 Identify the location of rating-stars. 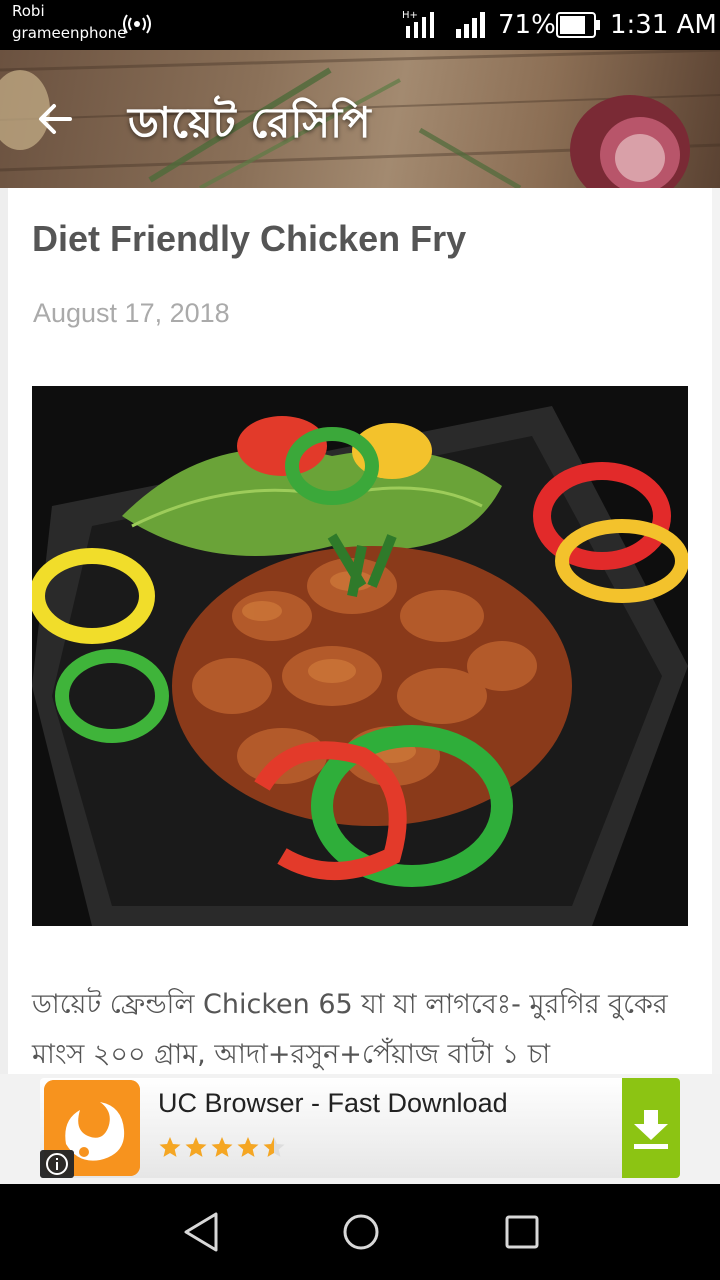
(222, 1147).